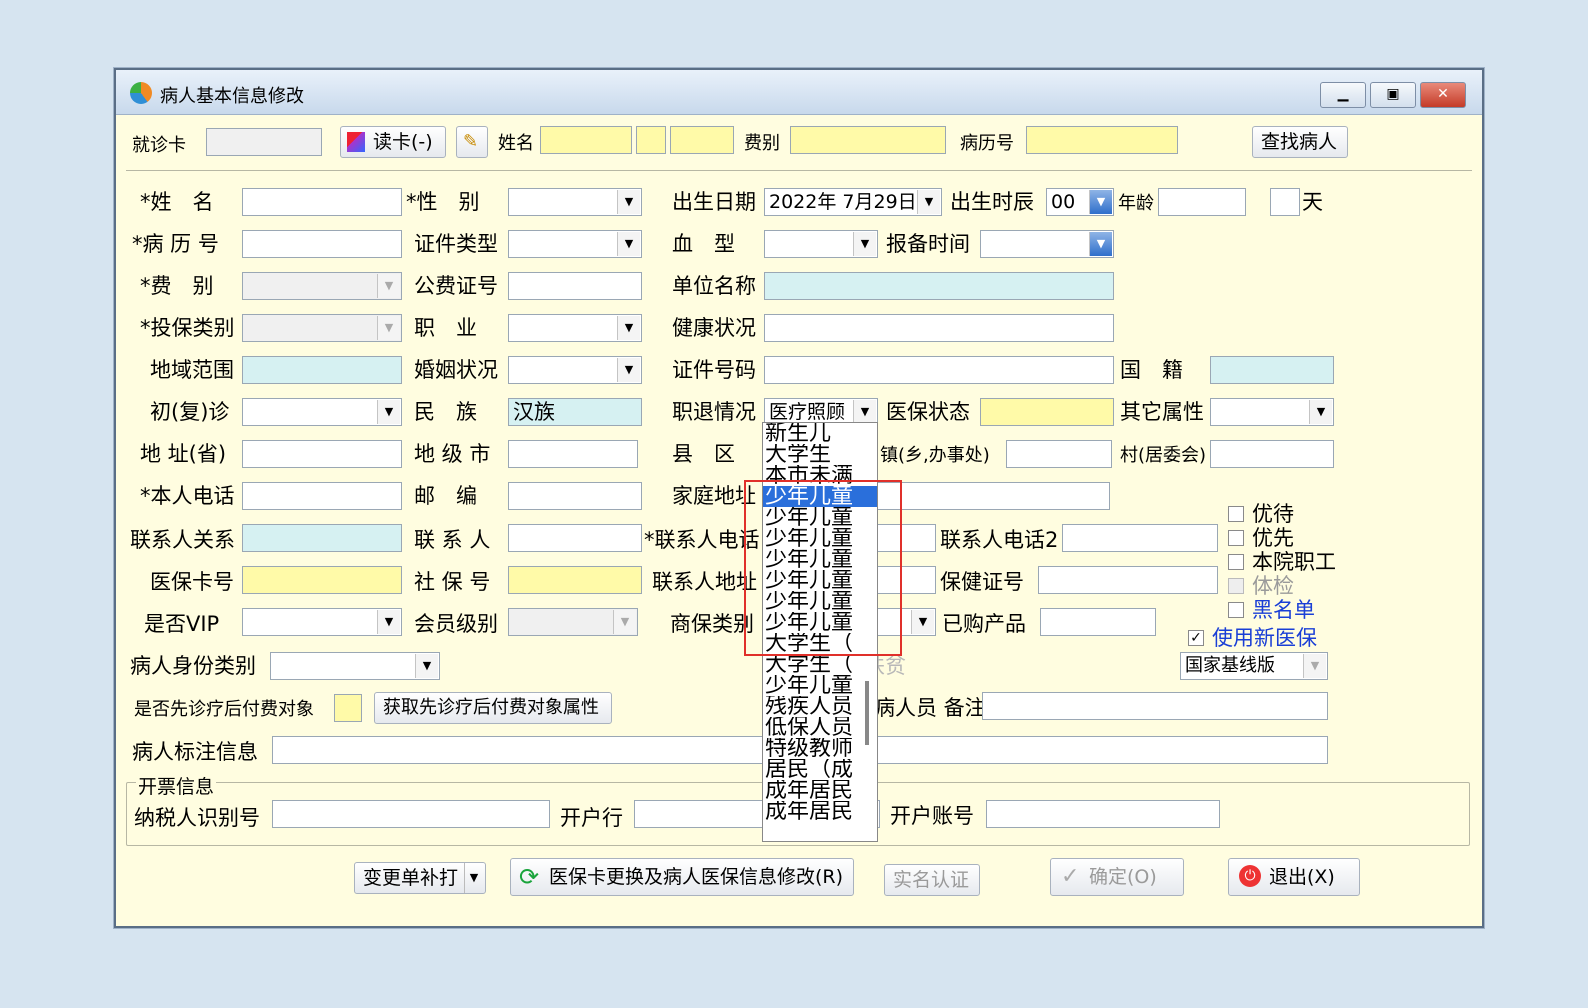  What do you see at coordinates (1250, 876) in the screenshot?
I see `power-icon: ⏻` at bounding box center [1250, 876].